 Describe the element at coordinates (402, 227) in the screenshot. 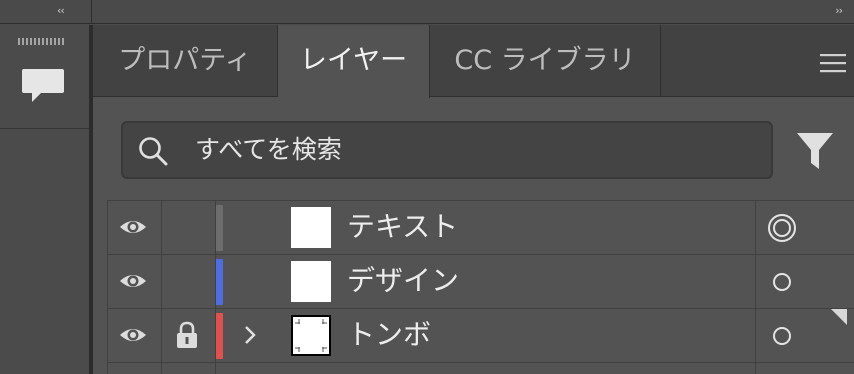

I see `layer-name: テキスト` at that location.